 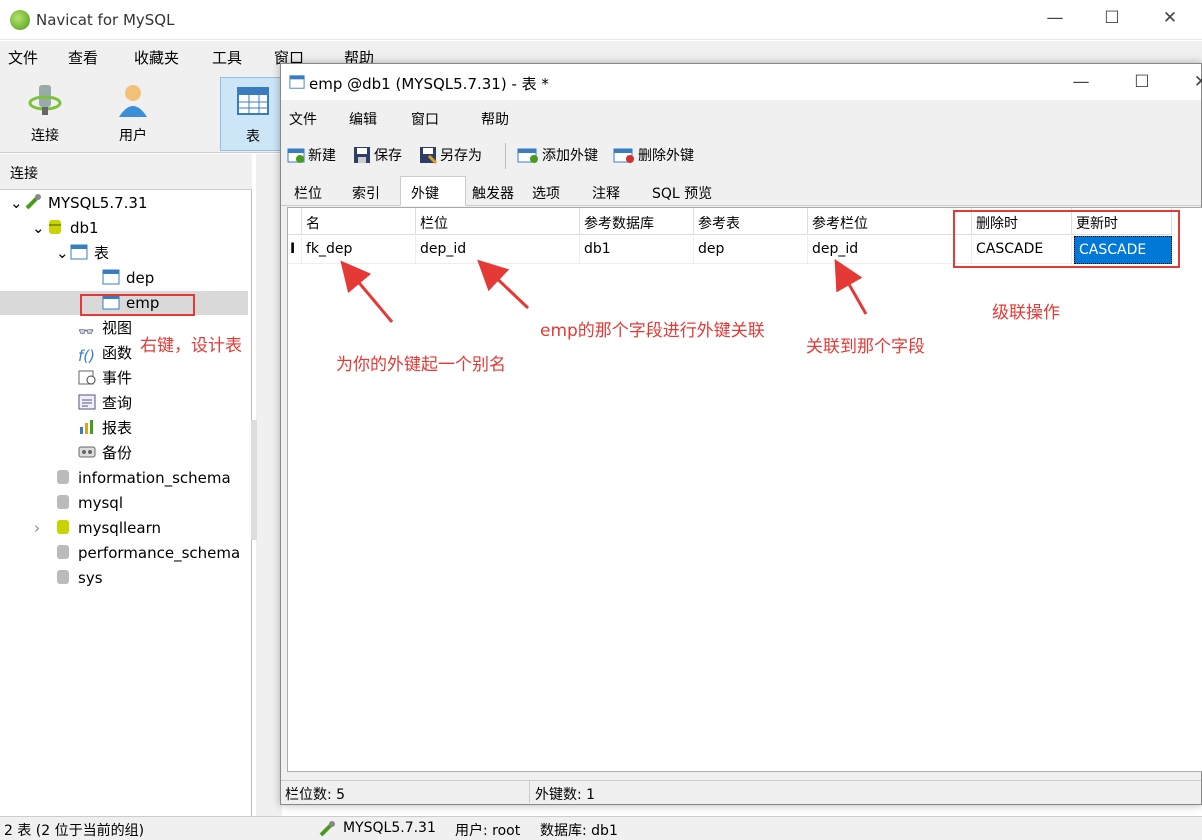 What do you see at coordinates (851, 286) in the screenshot?
I see `arrow-to-ref-field` at bounding box center [851, 286].